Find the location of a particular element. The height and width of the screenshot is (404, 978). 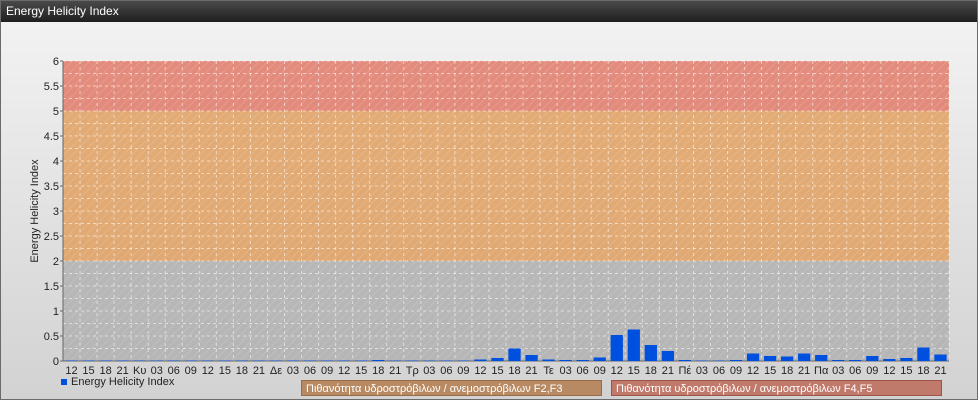

y-tick-label: 1 is located at coordinates (56, 312).